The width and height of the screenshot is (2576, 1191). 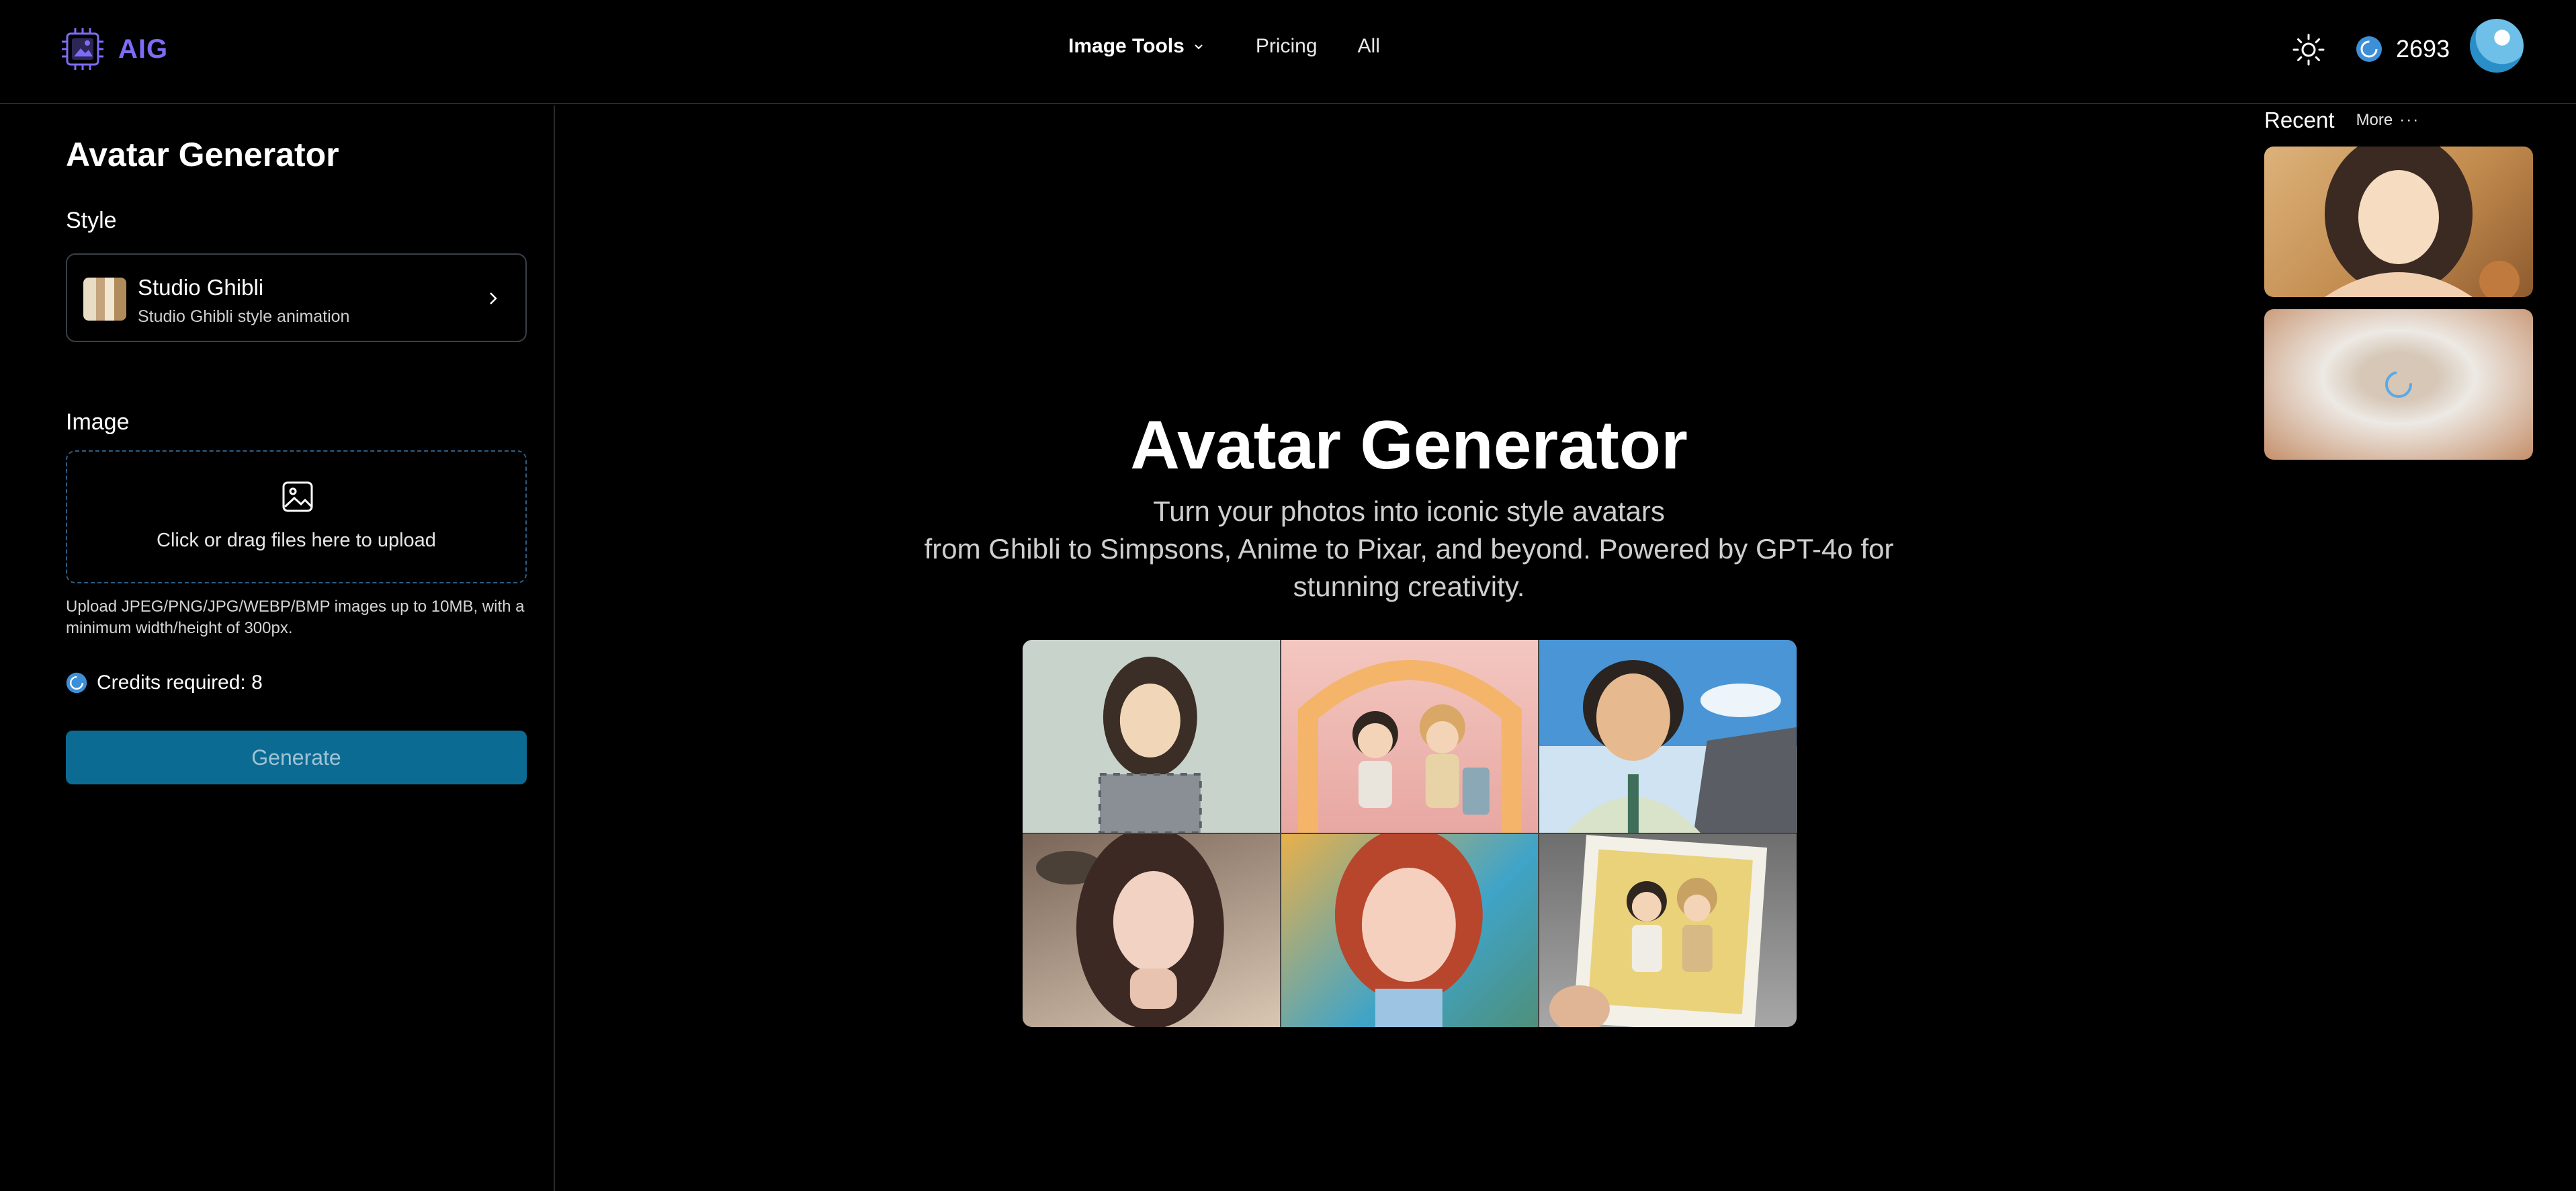 I want to click on user-avatar, so click(x=2497, y=46).